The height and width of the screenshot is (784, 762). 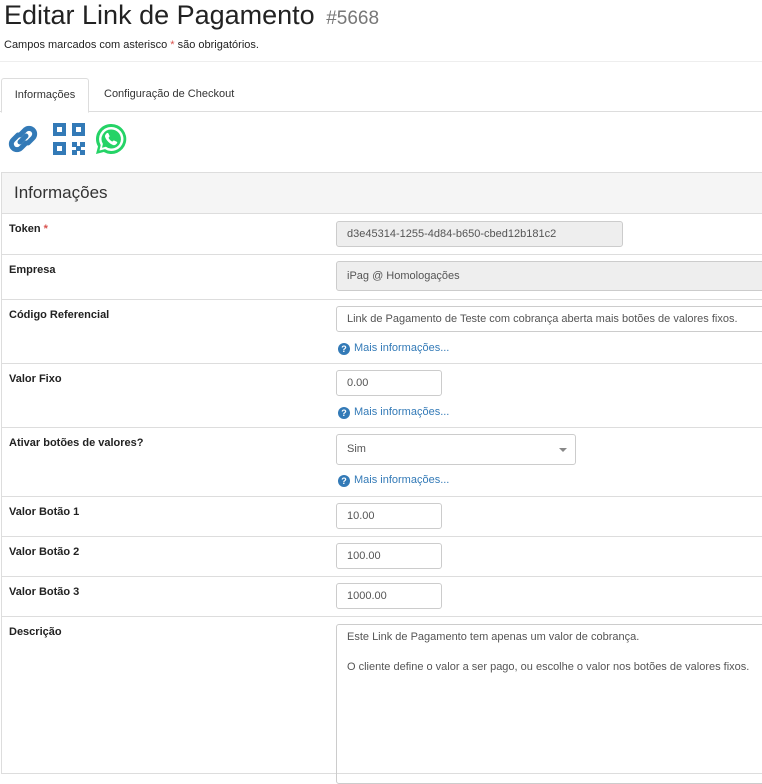 I want to click on page-title: Editar Link de Pagamento #5668, so click(x=191, y=17).